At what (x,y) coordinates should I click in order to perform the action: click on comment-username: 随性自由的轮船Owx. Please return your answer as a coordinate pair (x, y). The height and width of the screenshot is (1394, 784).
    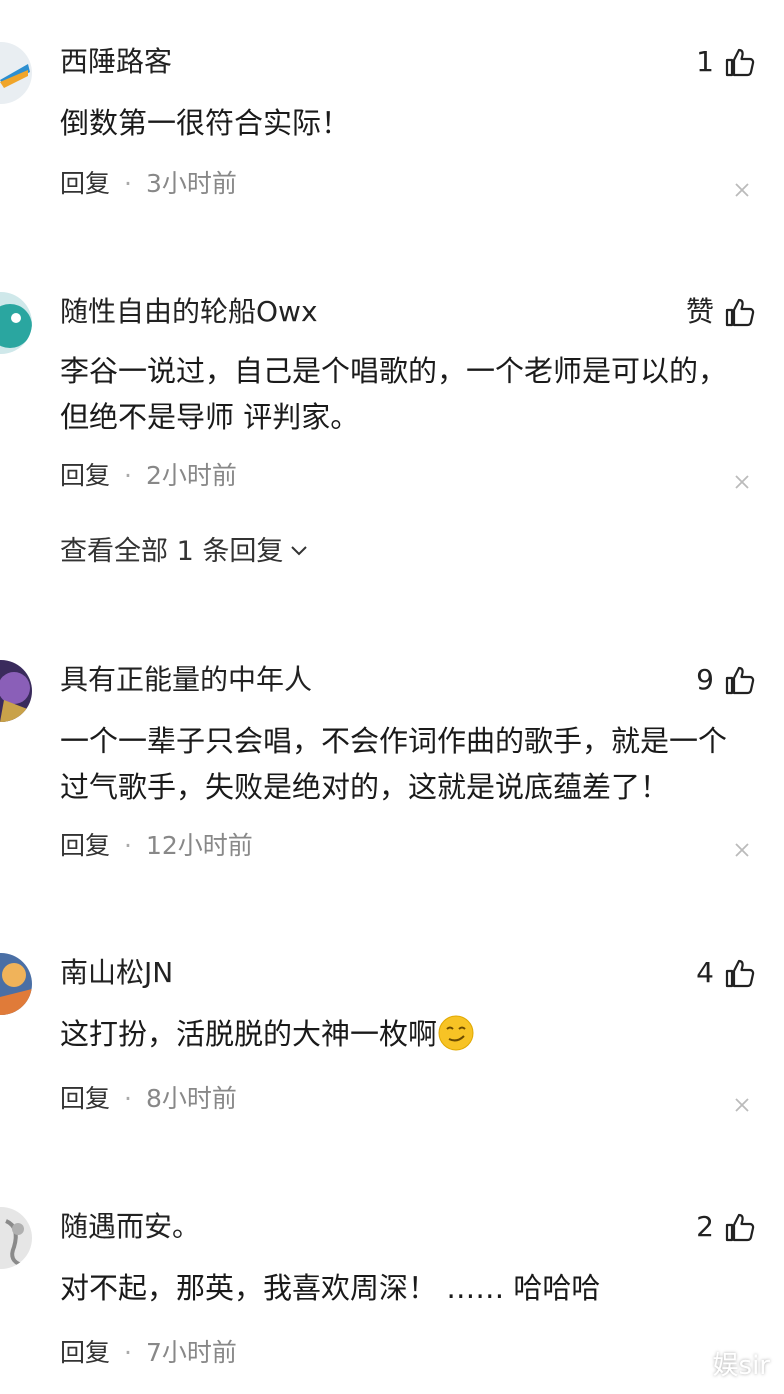
    Looking at the image, I should click on (189, 312).